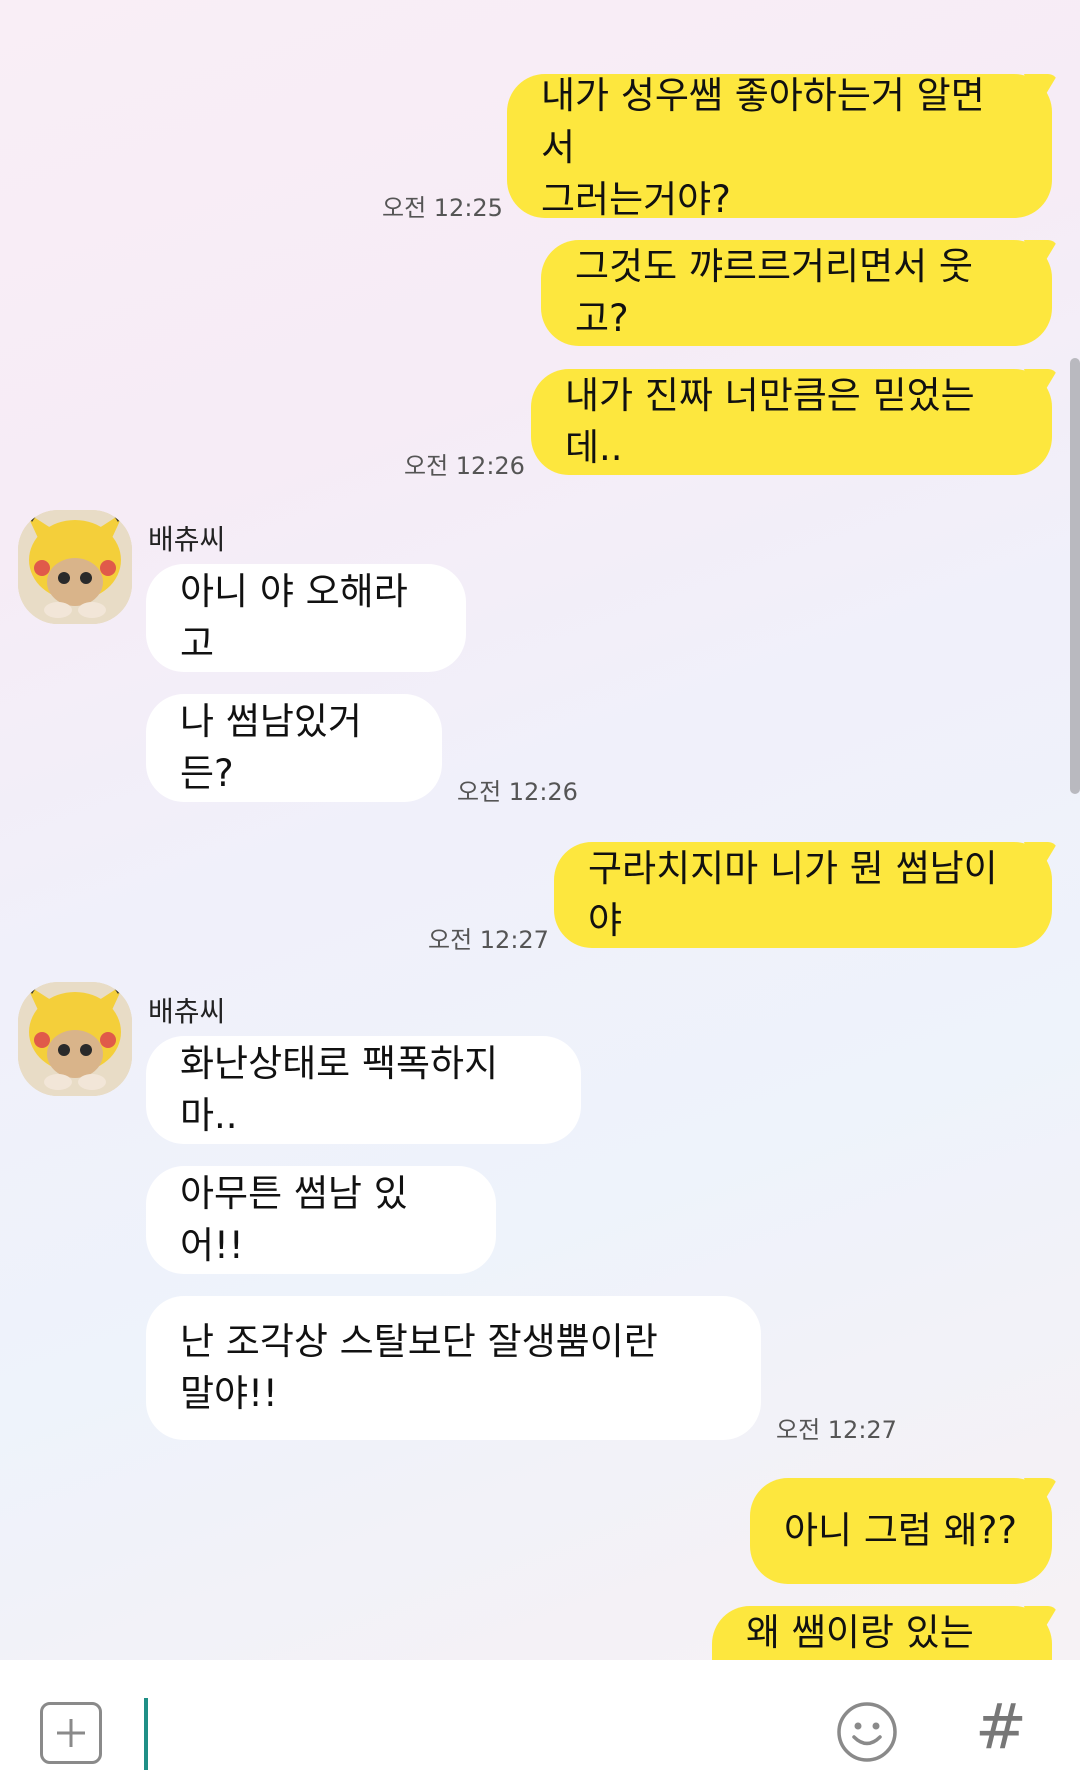 The width and height of the screenshot is (1080, 1786). What do you see at coordinates (774, 292) in the screenshot?
I see `message-text: 그것도 꺄르르거리면서 웃고?` at bounding box center [774, 292].